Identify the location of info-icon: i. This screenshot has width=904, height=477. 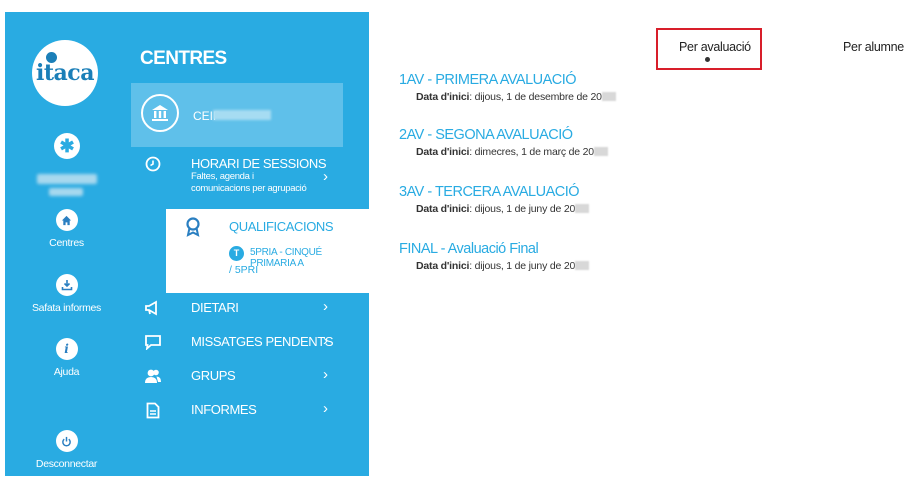
(66, 349).